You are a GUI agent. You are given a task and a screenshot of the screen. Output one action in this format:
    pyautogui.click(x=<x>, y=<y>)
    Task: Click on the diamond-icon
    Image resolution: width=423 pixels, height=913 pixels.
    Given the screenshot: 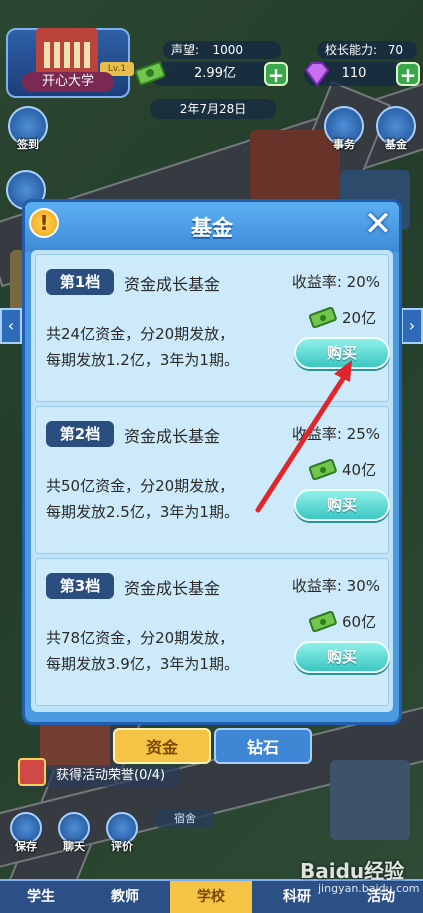 What is the action you would take?
    pyautogui.click(x=317, y=74)
    